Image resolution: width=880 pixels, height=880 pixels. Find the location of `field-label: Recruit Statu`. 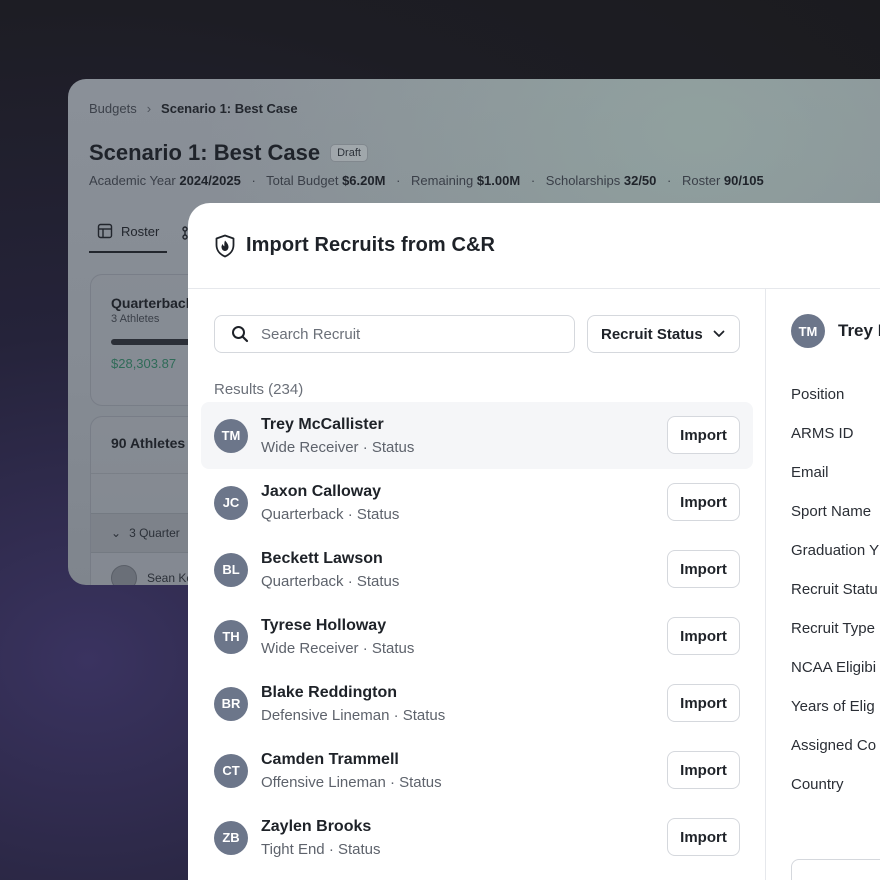

field-label: Recruit Statu is located at coordinates (834, 589).